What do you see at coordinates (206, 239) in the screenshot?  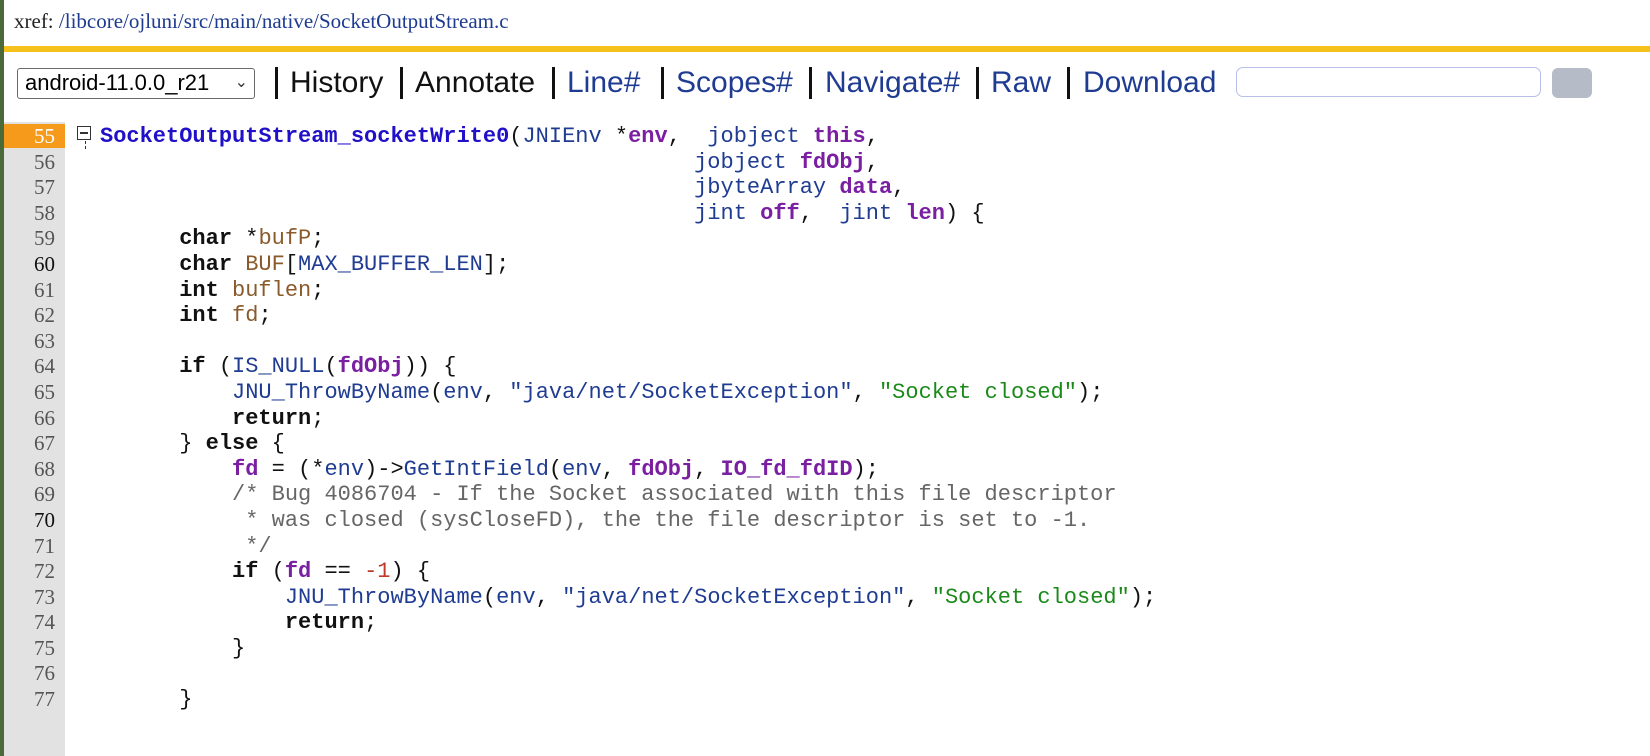 I see `code-token: char` at bounding box center [206, 239].